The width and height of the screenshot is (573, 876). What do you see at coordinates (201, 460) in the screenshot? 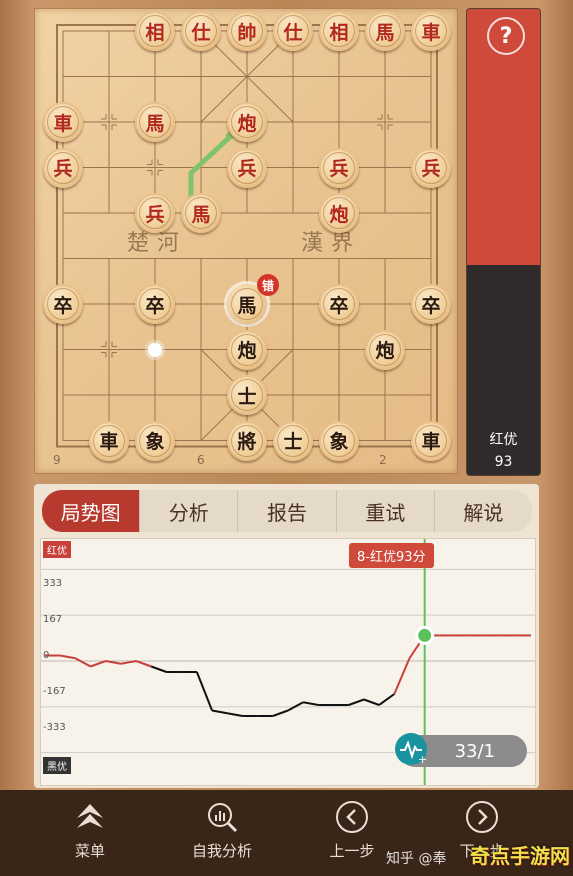
I see `file-number: 6` at bounding box center [201, 460].